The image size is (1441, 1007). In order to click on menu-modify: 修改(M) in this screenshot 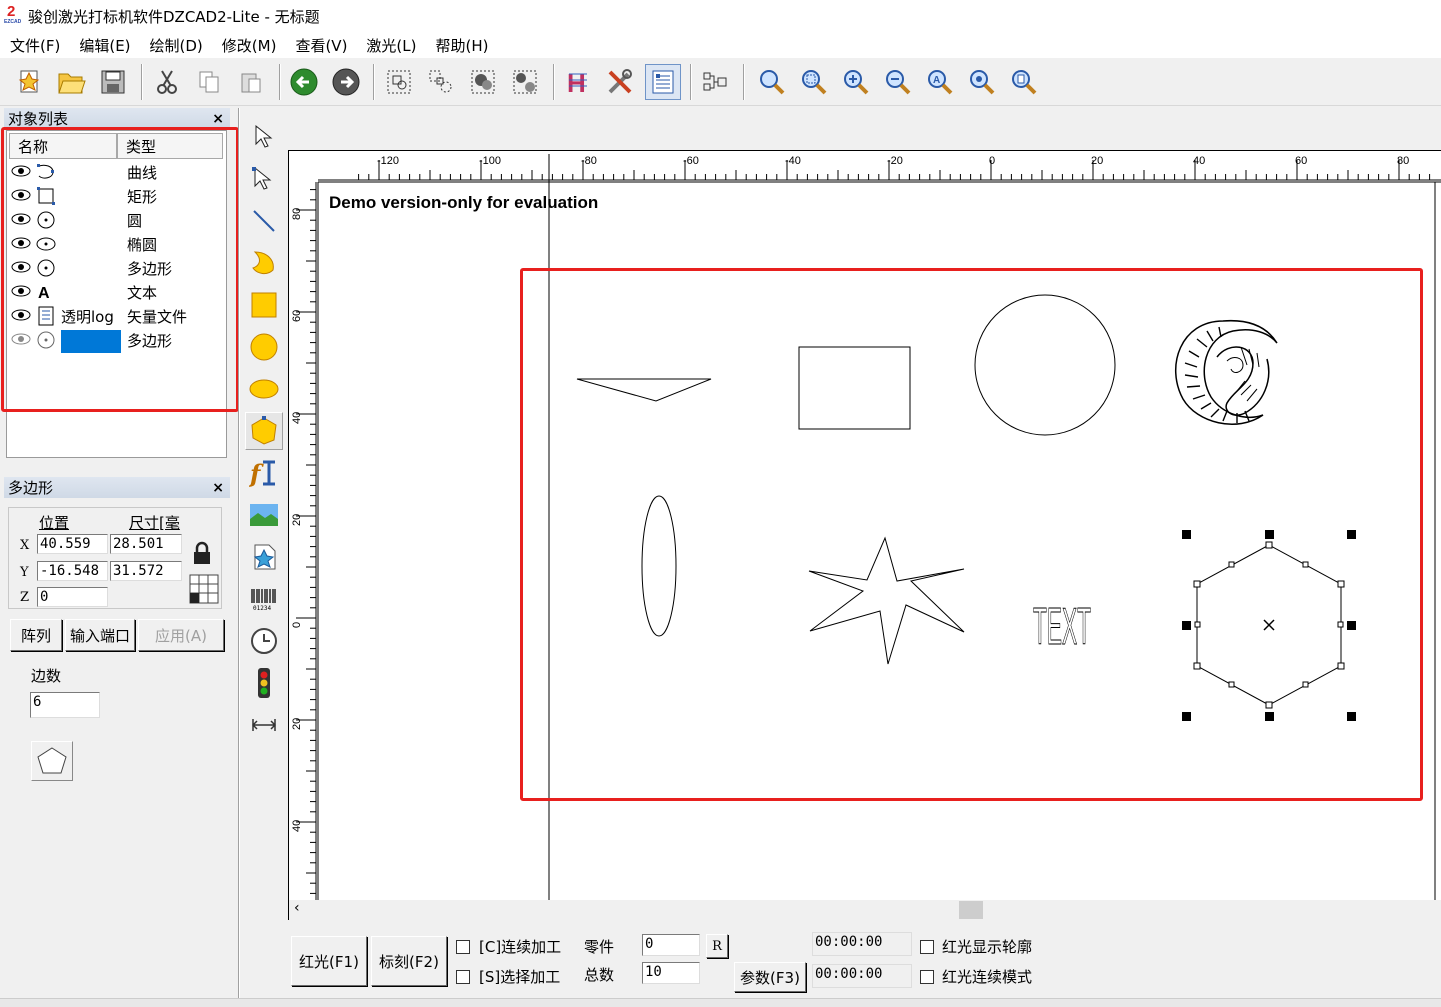, I will do `click(249, 45)`.